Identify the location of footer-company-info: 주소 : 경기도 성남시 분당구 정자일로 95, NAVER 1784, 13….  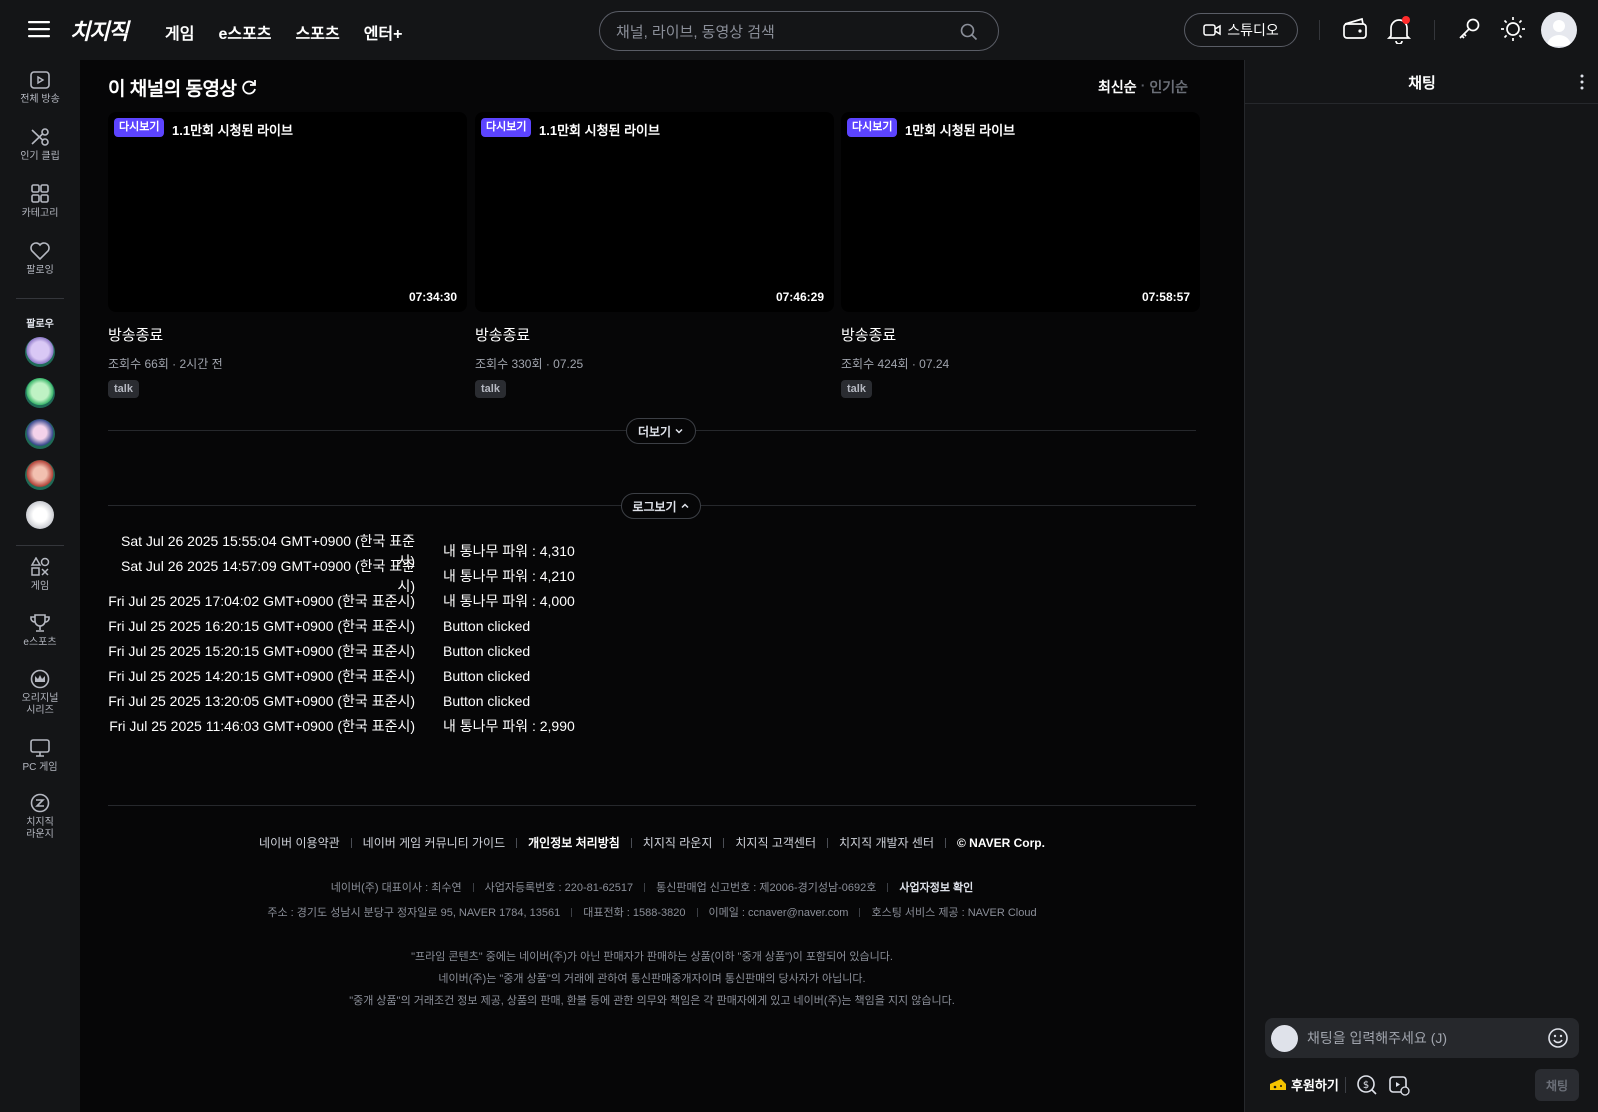
(652, 912).